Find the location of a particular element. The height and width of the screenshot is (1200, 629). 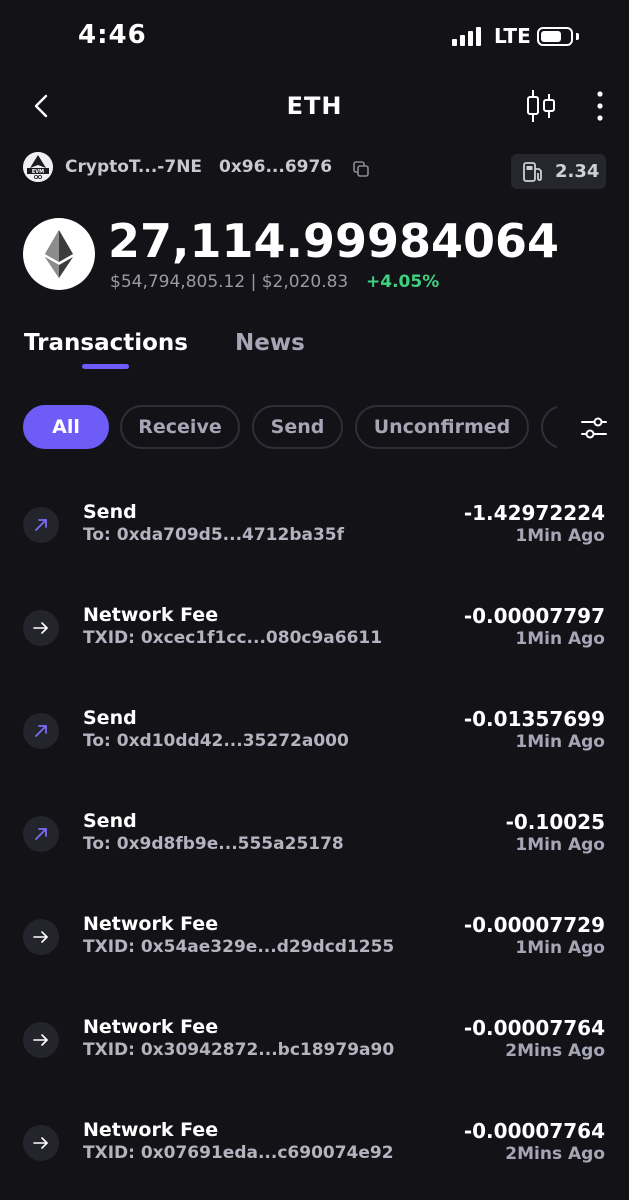

vertical-dots-icon is located at coordinates (600, 106).